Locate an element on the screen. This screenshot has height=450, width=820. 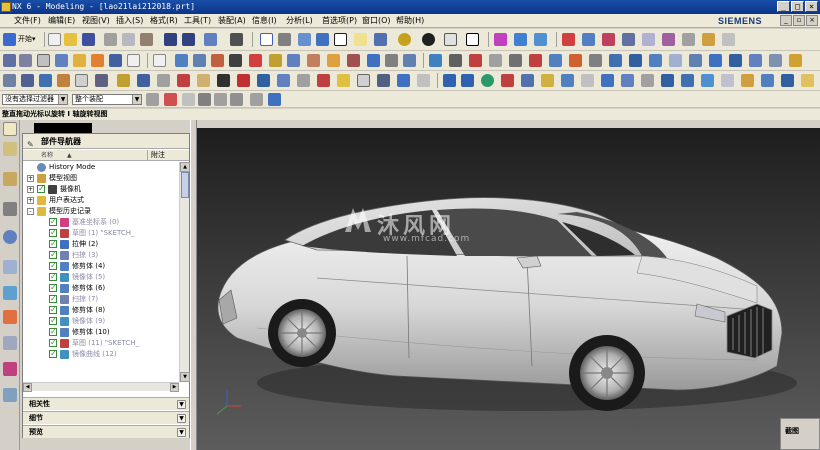
doc-close-button: × is located at coordinates (812, 20).